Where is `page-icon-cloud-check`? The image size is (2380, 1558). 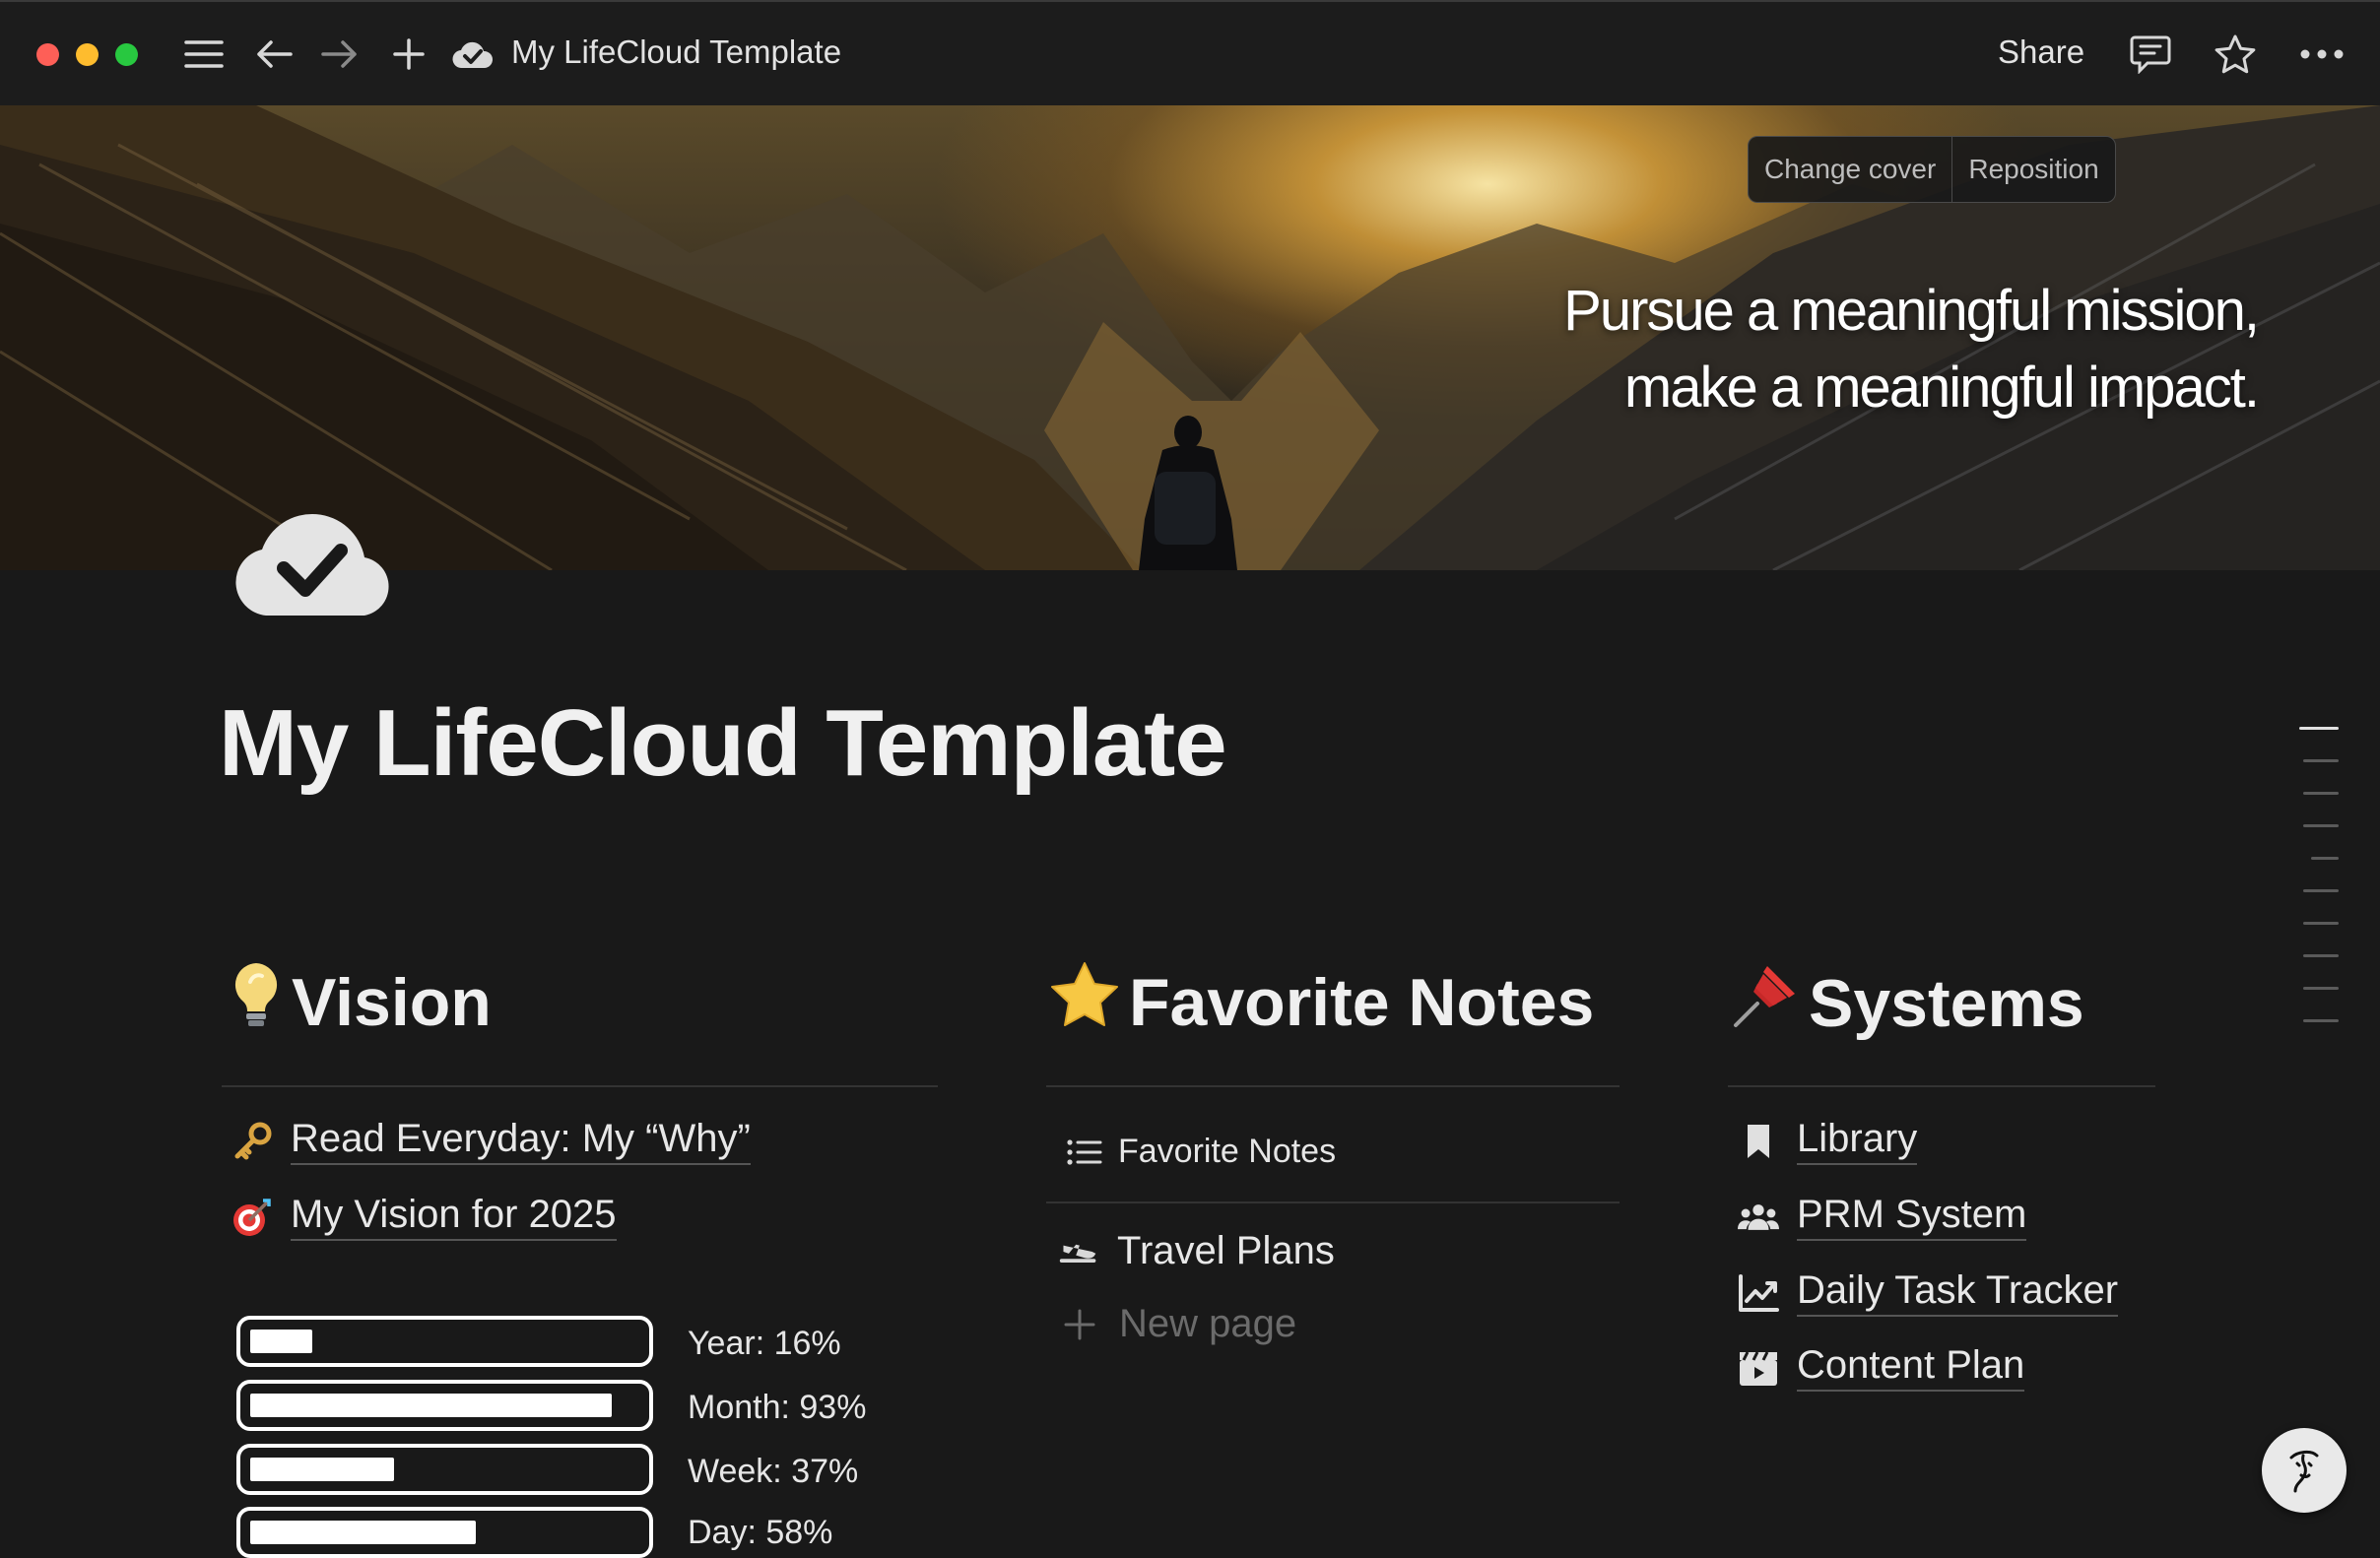
page-icon-cloud-check is located at coordinates (314, 559).